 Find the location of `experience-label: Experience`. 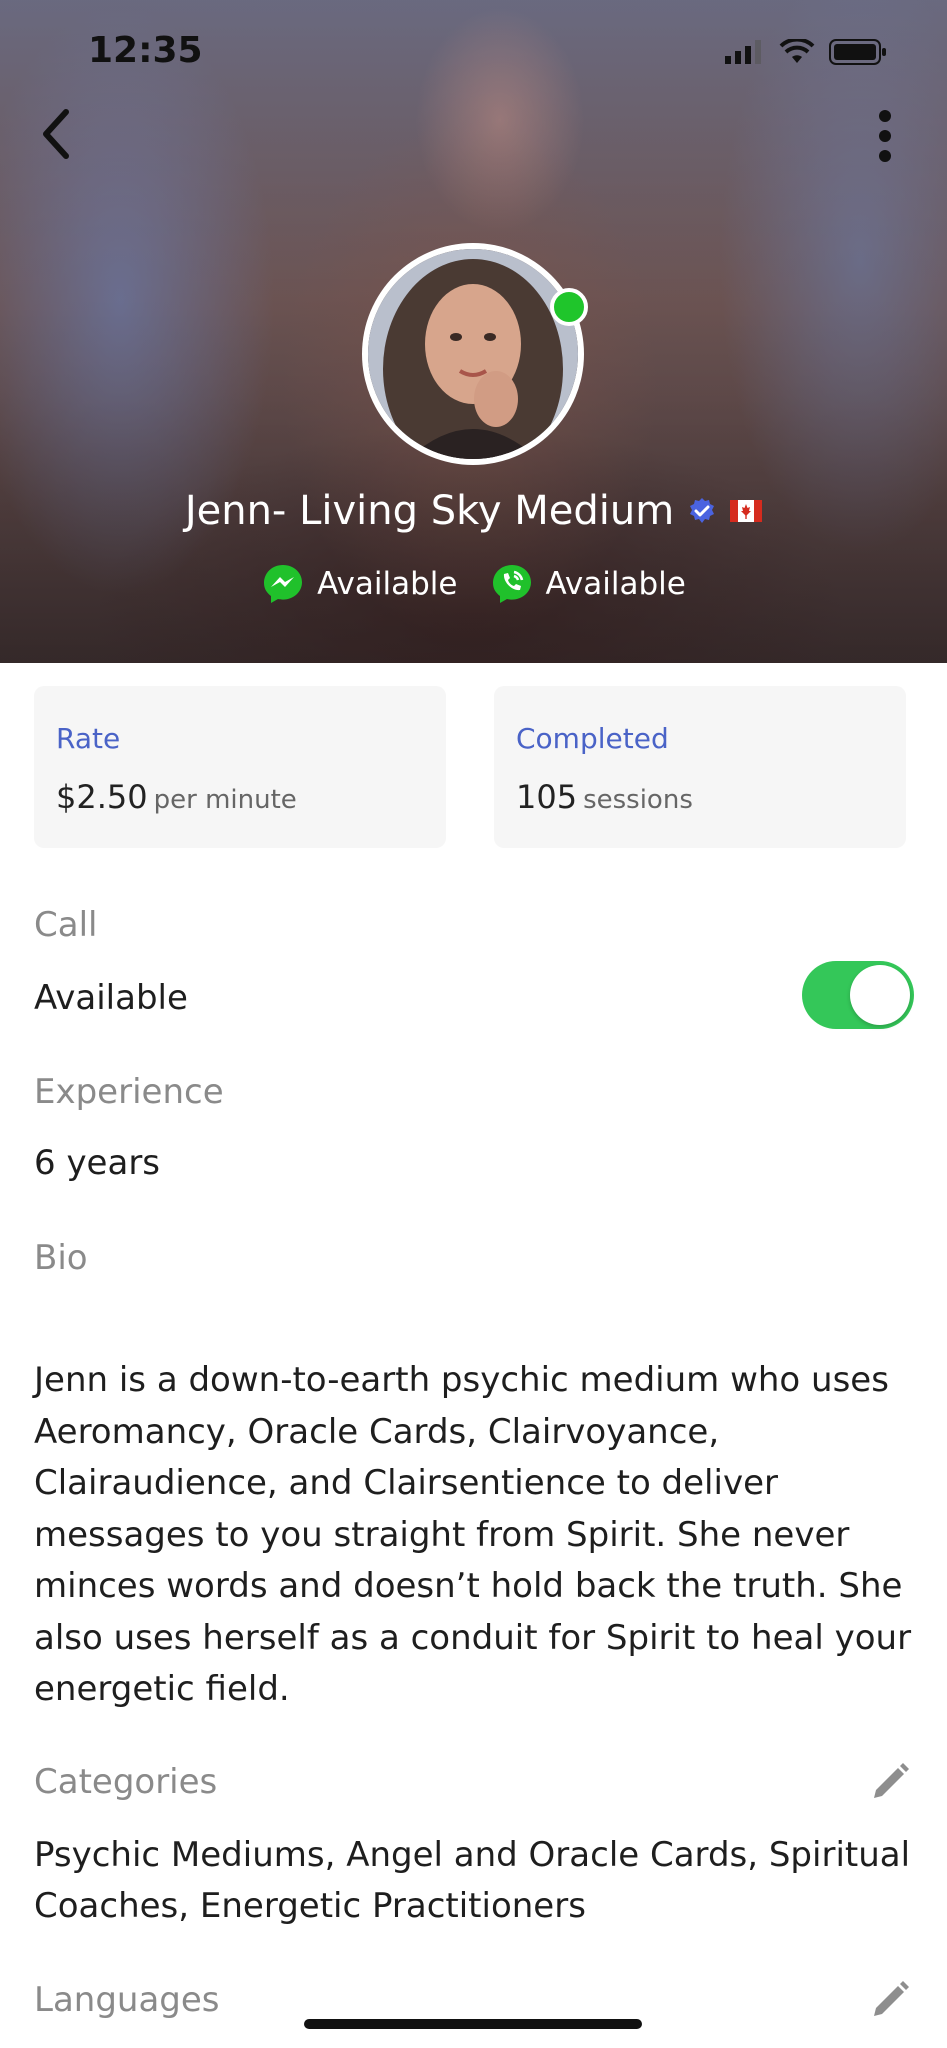

experience-label: Experience is located at coordinates (129, 1092).